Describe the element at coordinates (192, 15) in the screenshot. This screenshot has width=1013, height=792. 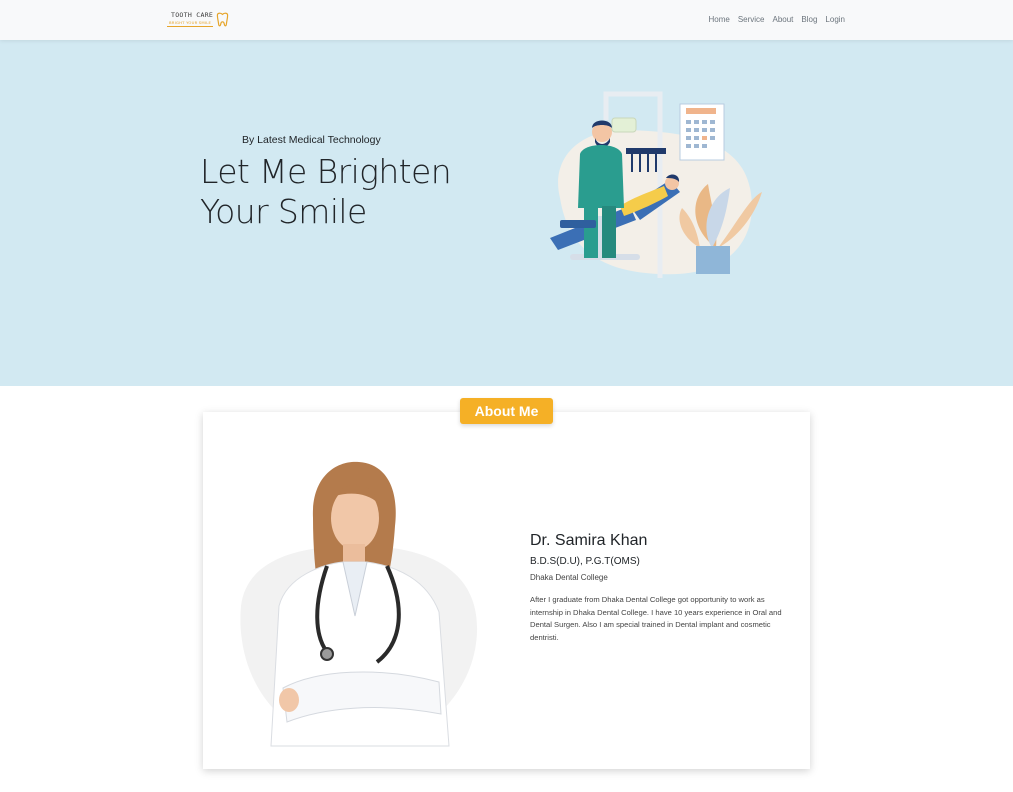
I see `brand-name: TOOTH CARE` at that location.